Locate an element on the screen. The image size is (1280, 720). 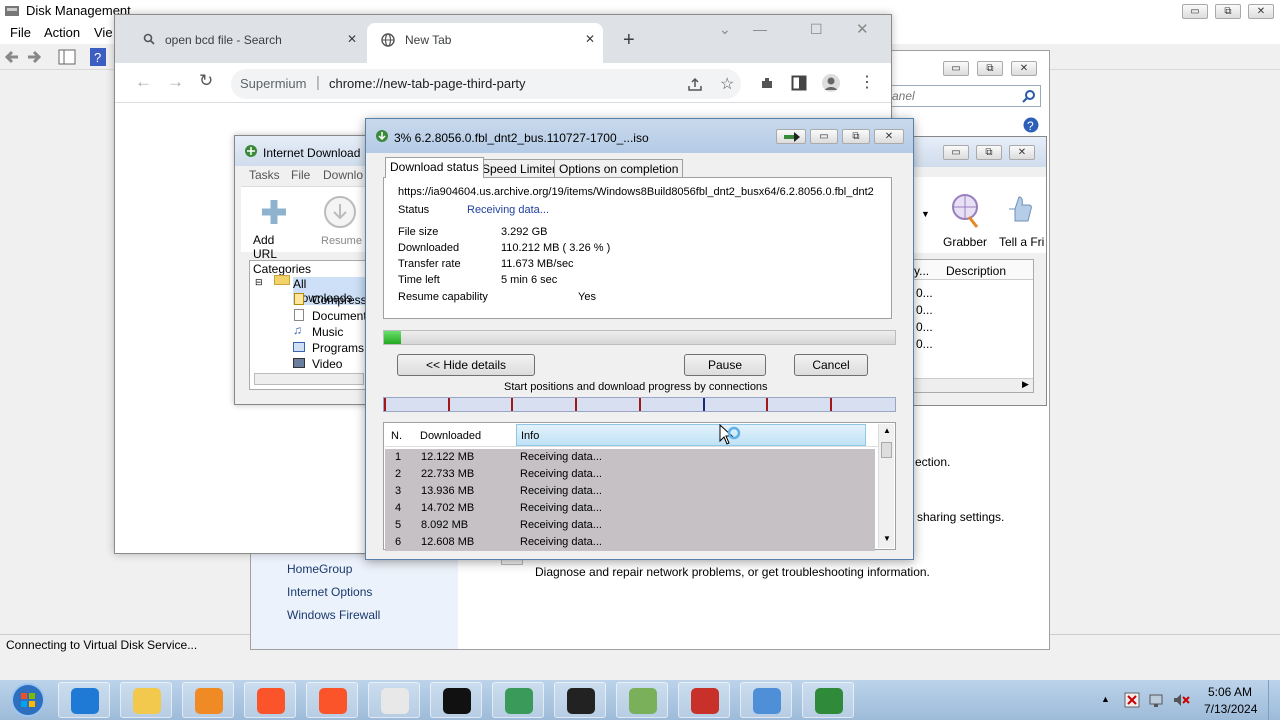
chrome-maximize-icon: ☐ is located at coordinates (816, 29).